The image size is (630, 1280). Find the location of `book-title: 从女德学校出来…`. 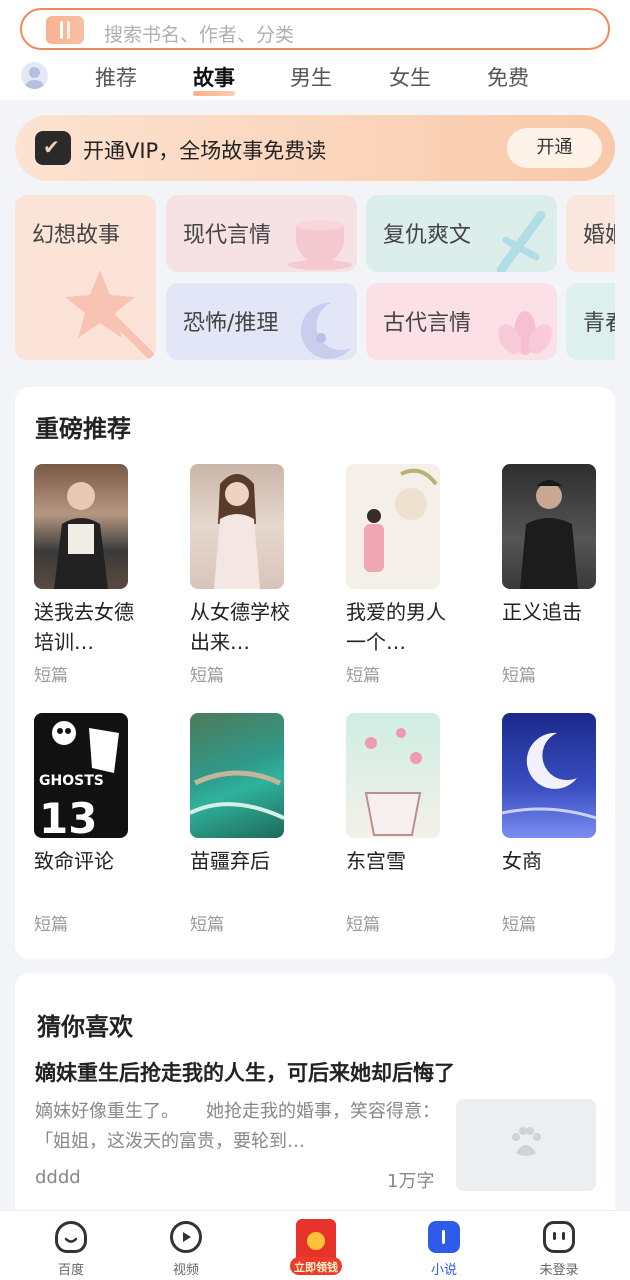

book-title: 从女德学校出来… is located at coordinates (240, 627).